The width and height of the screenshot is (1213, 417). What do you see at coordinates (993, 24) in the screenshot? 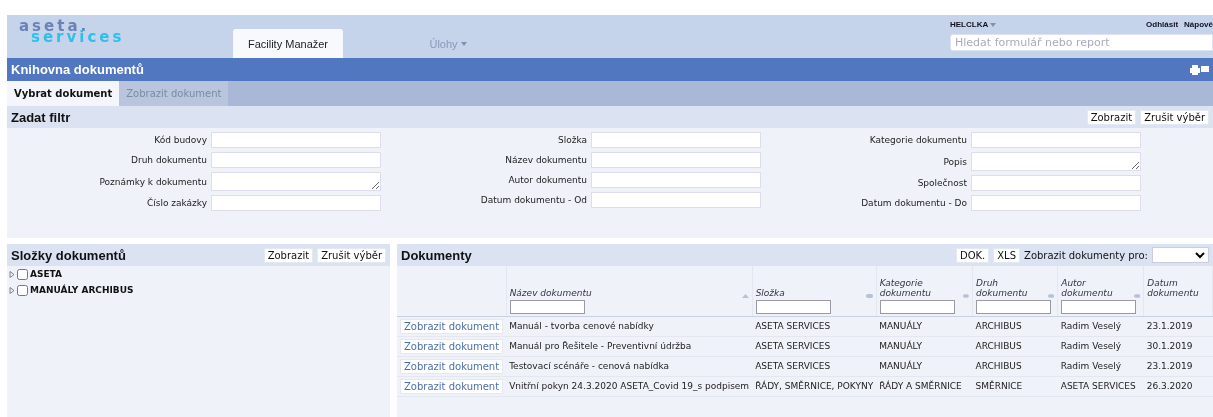
I see `caret-icon` at bounding box center [993, 24].